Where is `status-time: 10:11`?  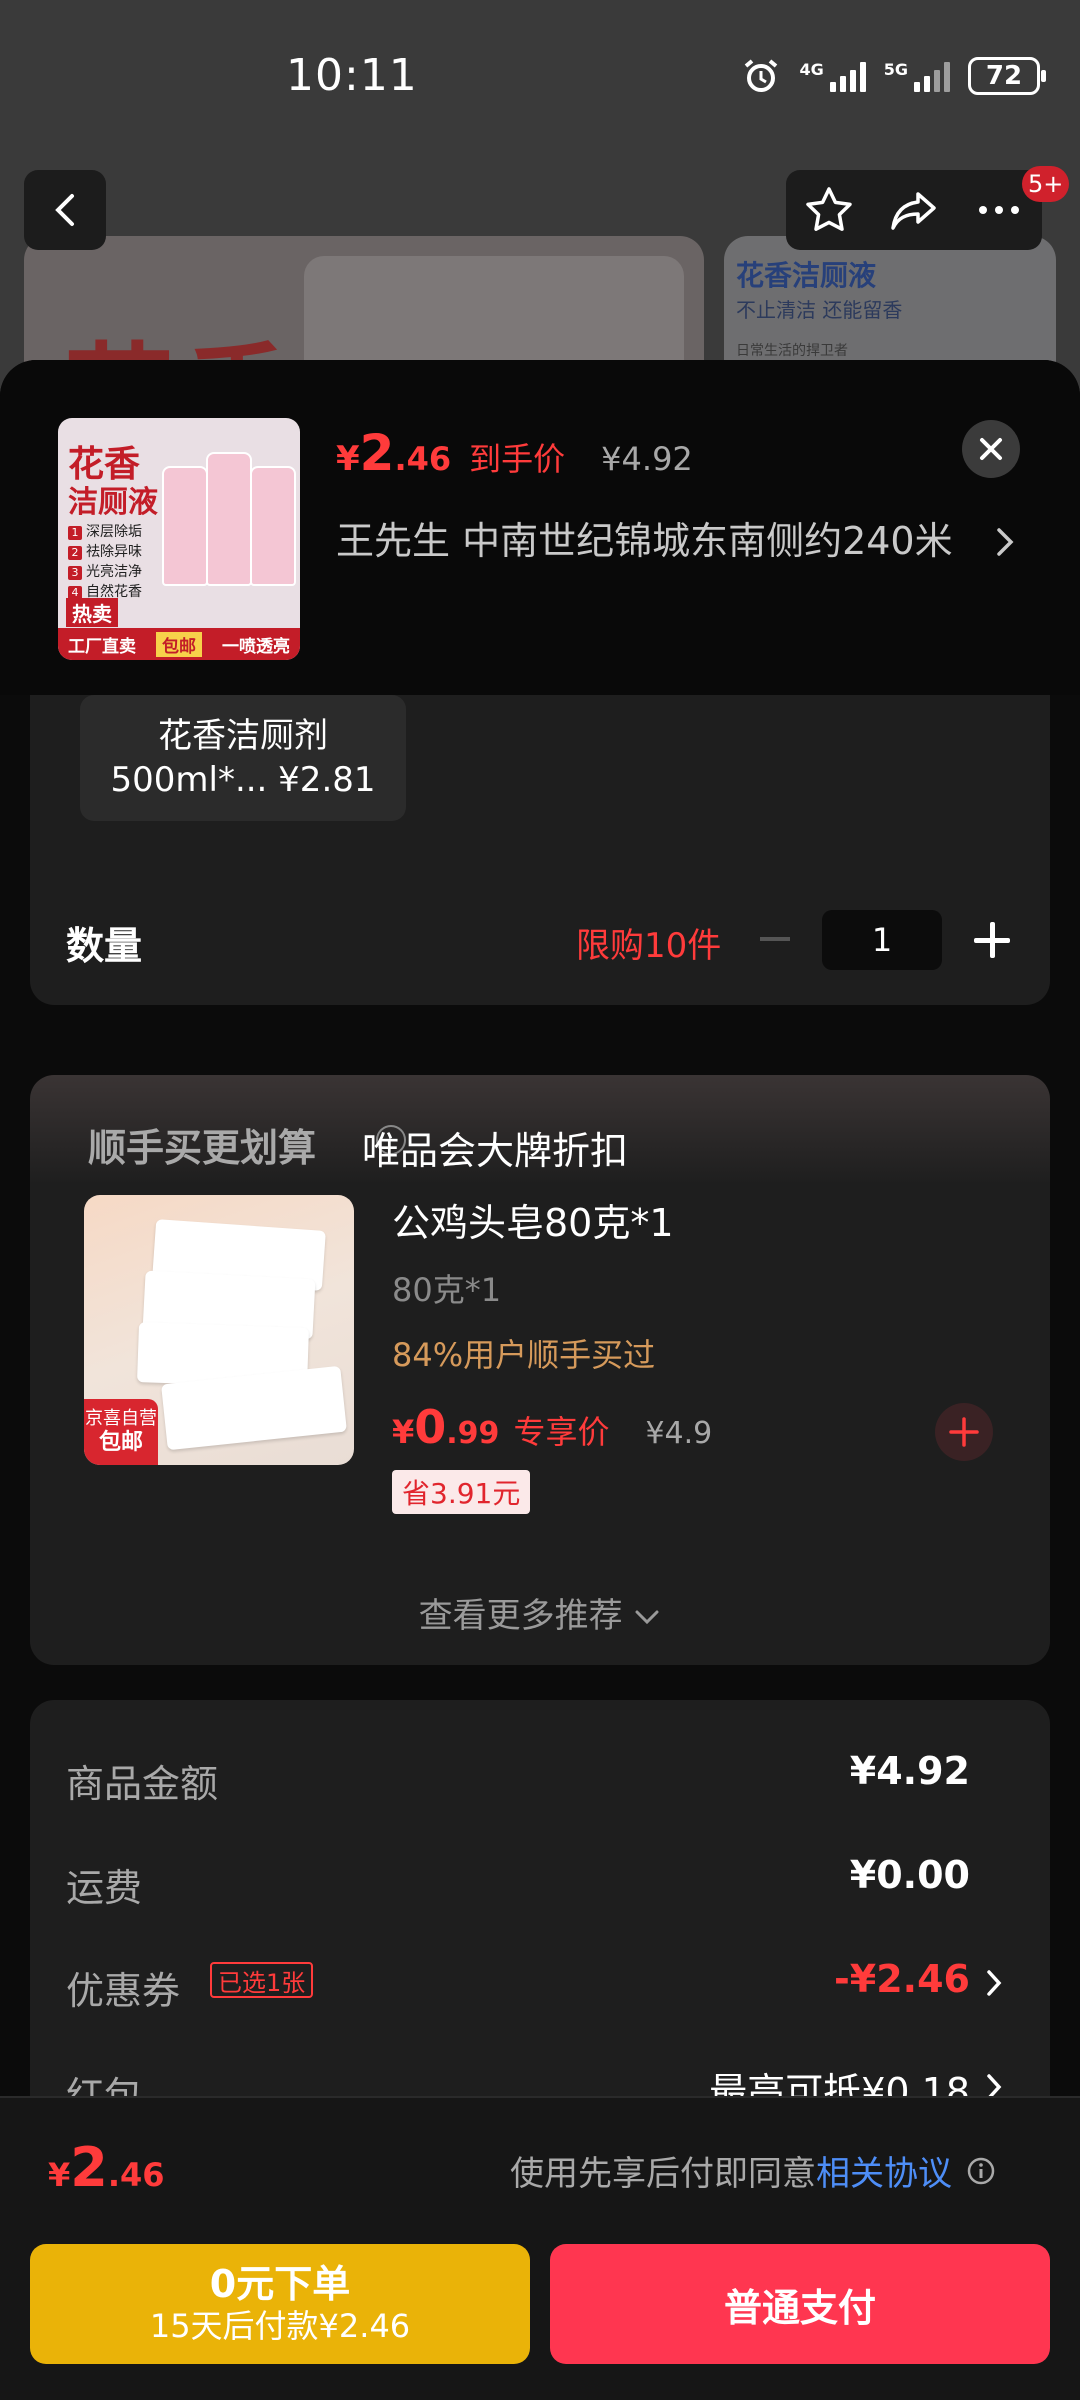
status-time: 10:11 is located at coordinates (352, 75).